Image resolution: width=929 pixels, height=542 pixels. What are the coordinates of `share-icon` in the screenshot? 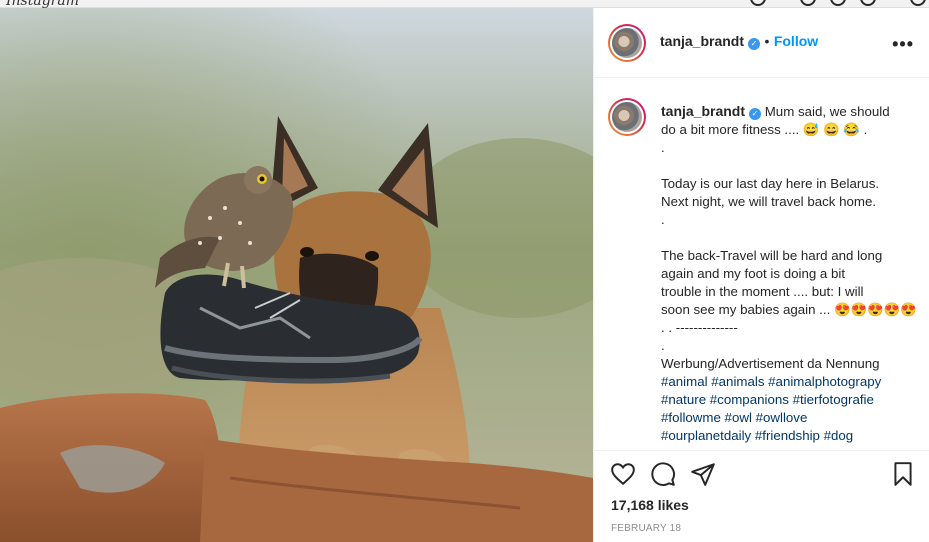 It's located at (703, 474).